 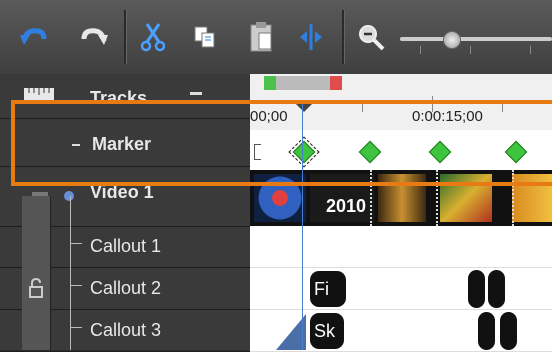 I want to click on zoom-out-icon, so click(x=371, y=37).